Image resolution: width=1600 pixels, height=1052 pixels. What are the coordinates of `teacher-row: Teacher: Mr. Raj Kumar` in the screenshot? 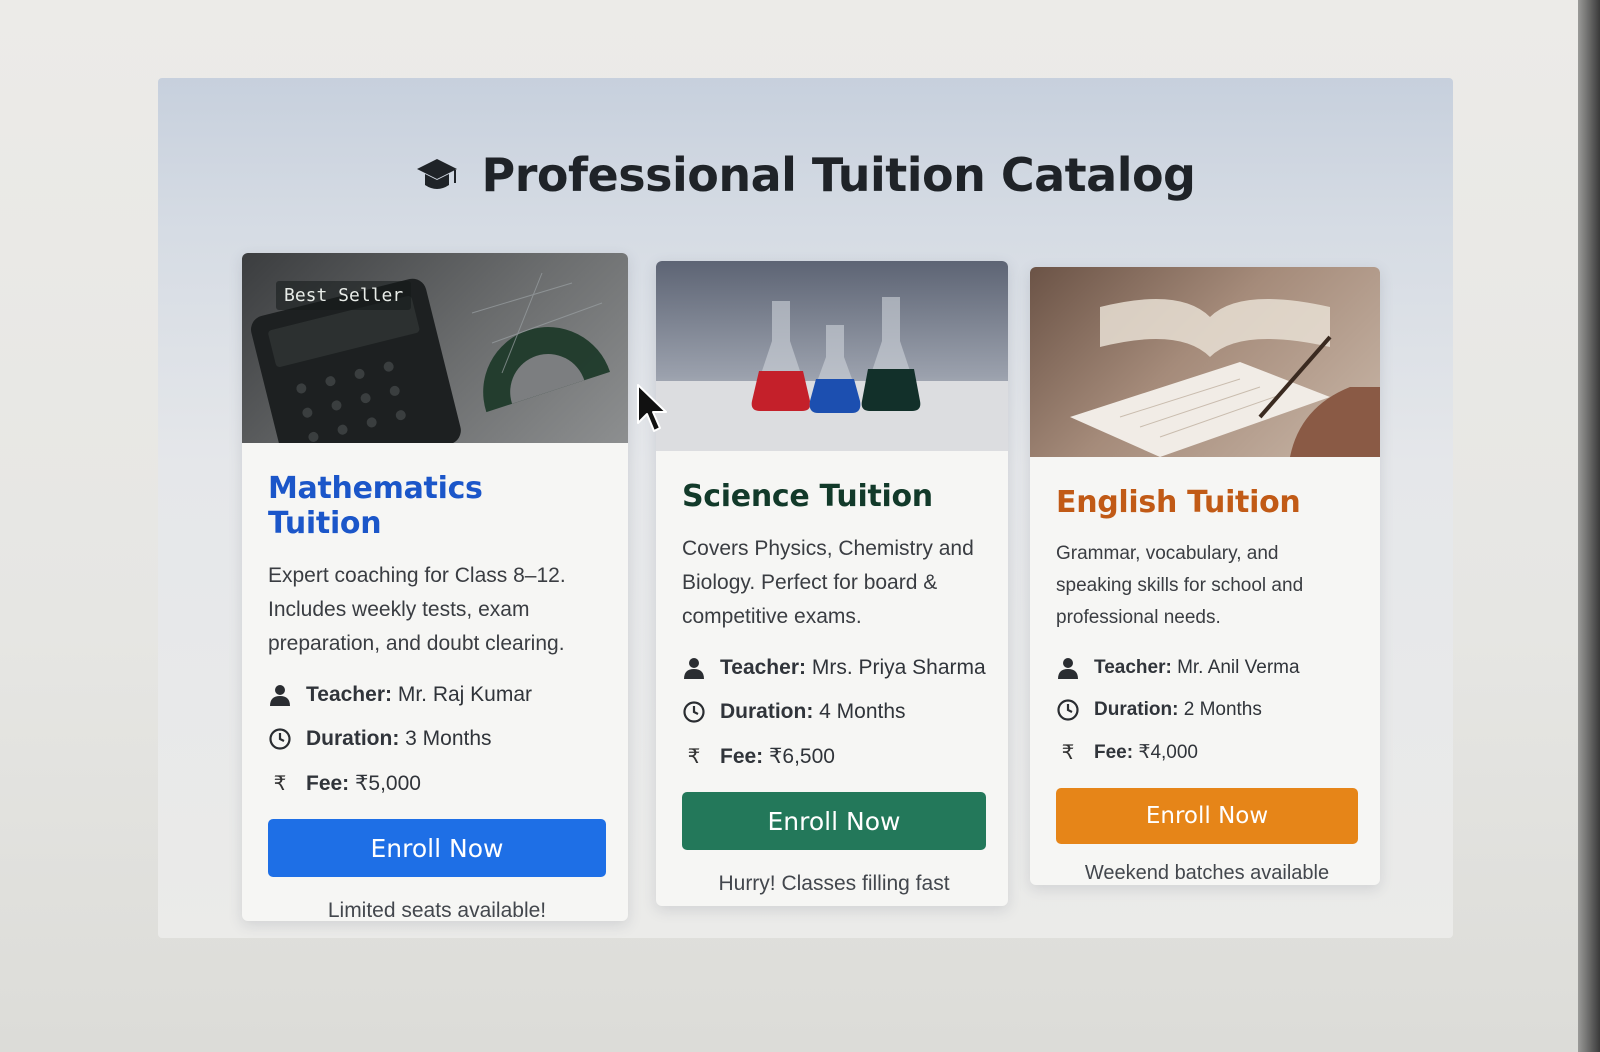 It's located at (437, 695).